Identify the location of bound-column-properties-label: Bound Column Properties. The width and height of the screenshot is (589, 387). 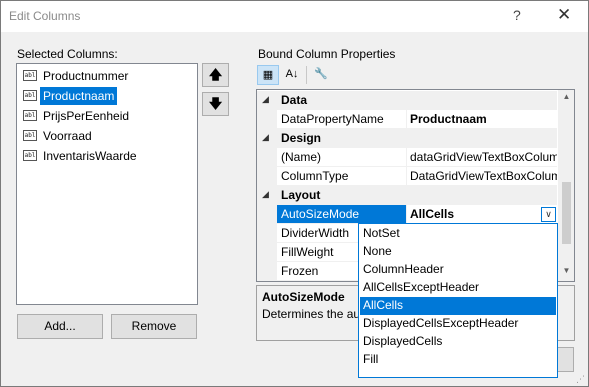
(327, 54).